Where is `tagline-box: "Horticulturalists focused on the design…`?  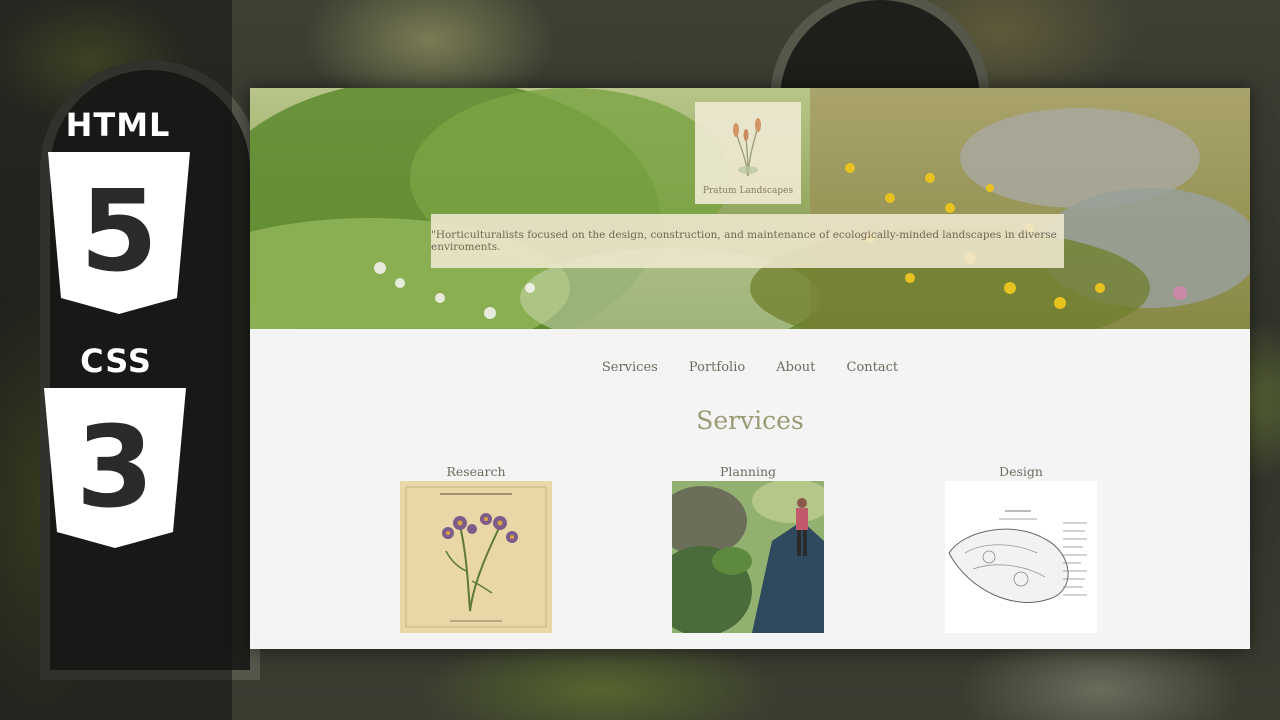
tagline-box: "Horticulturalists focused on the design… is located at coordinates (747, 241).